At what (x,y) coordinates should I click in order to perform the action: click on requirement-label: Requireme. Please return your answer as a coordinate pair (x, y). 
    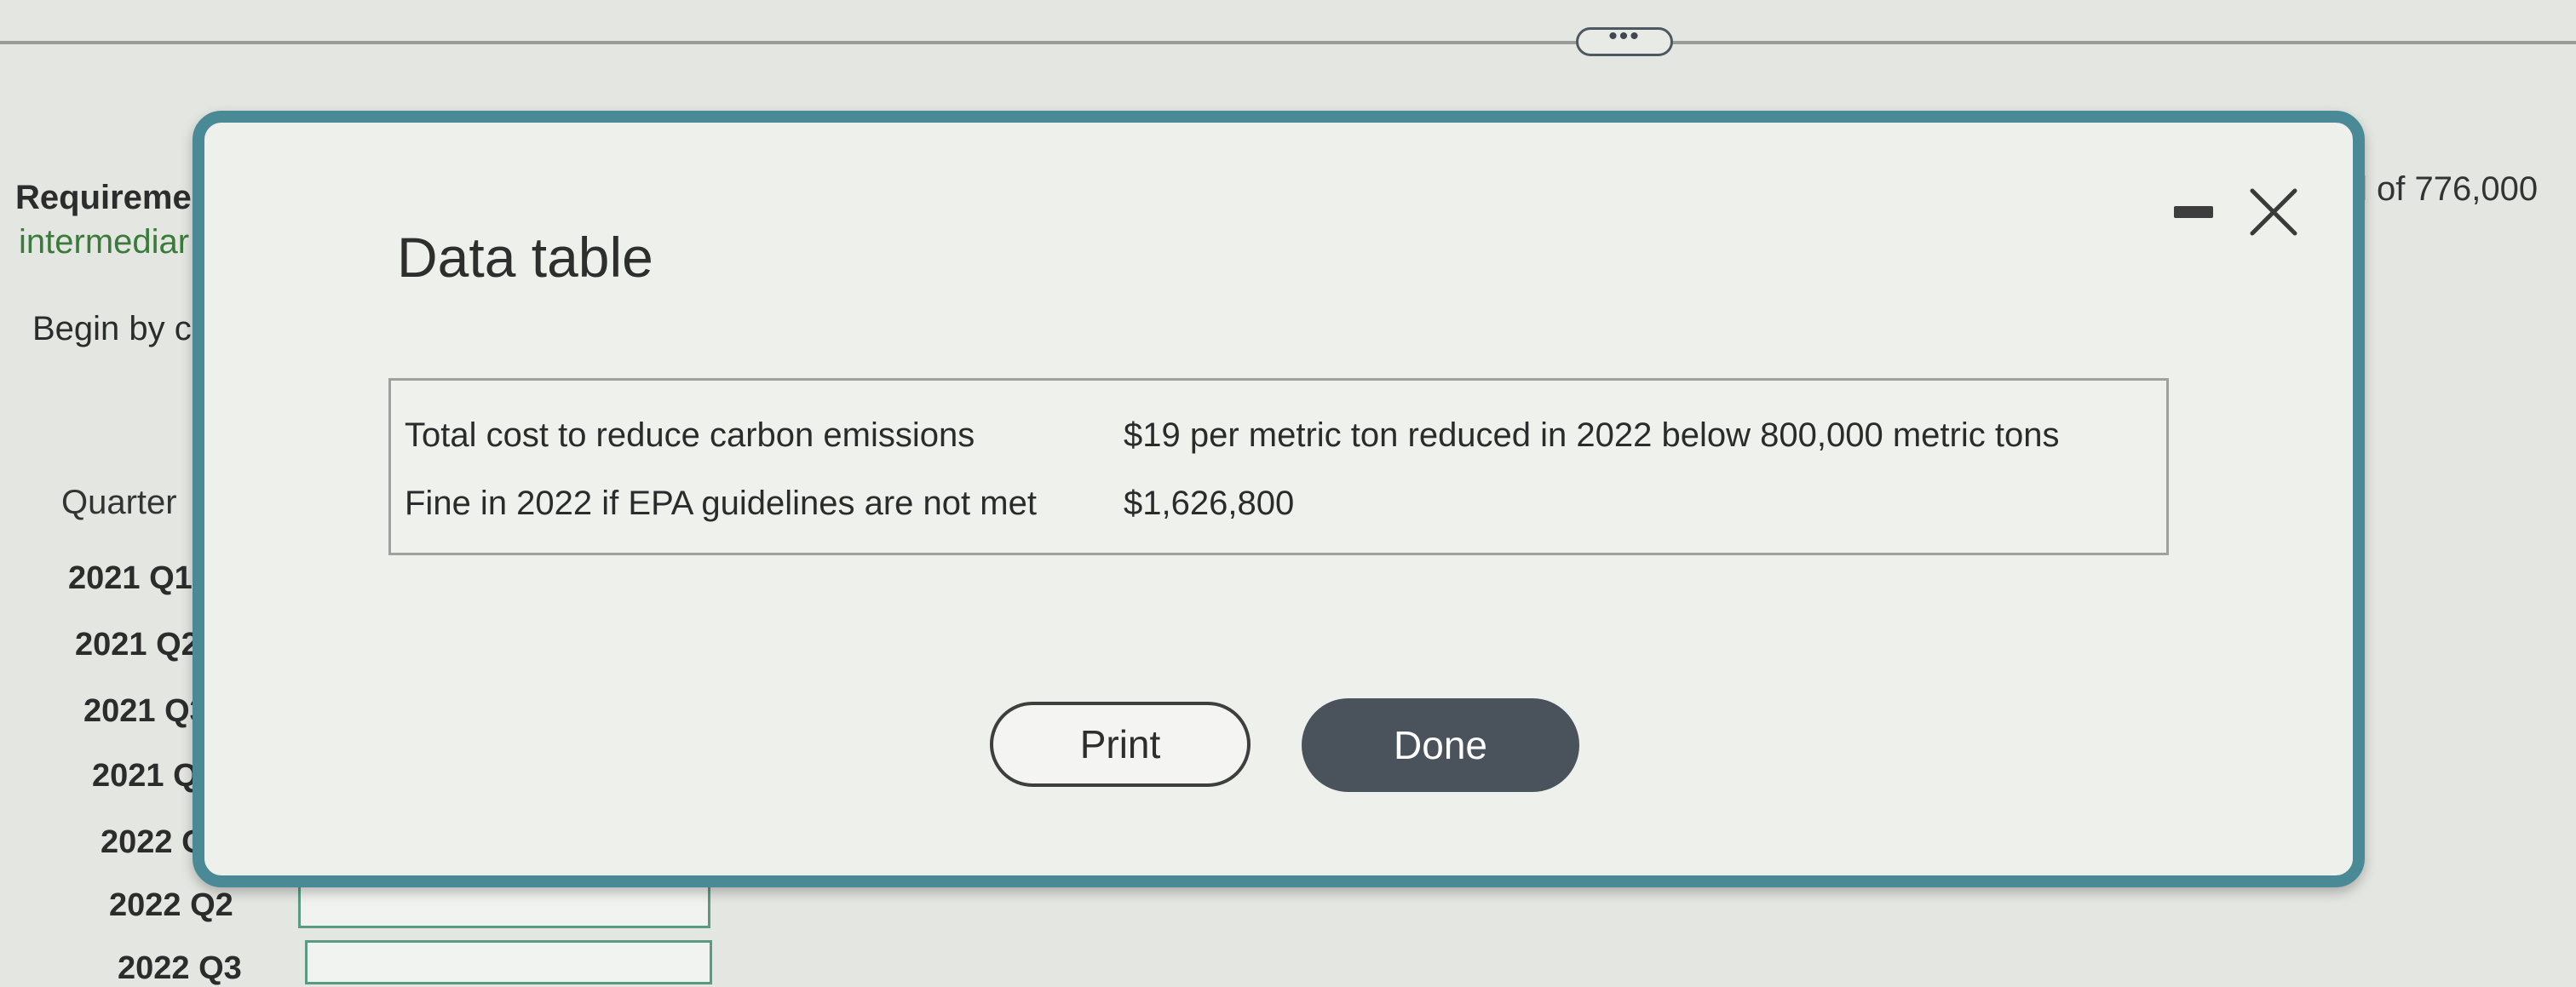
    Looking at the image, I should click on (104, 197).